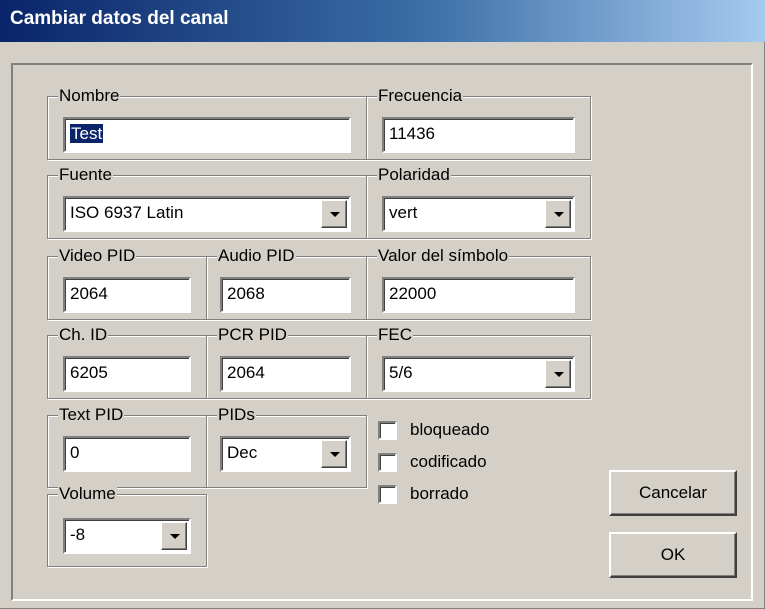 Image resolution: width=765 pixels, height=609 pixels. I want to click on label-frecuencia: Frecuencia, so click(420, 96).